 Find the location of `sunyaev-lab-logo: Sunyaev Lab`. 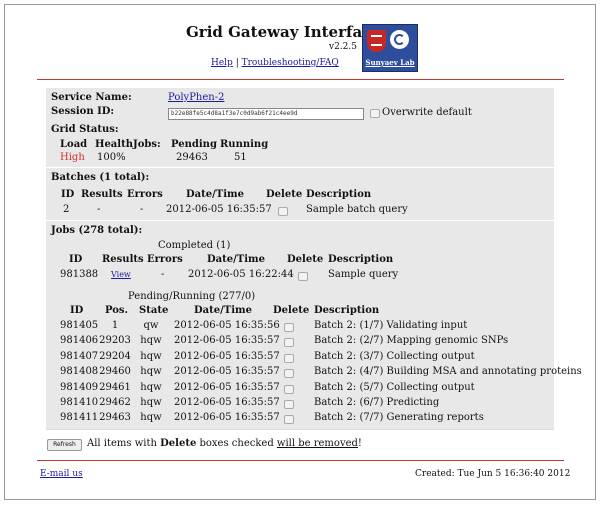

sunyaev-lab-logo: Sunyaev Lab is located at coordinates (390, 48).